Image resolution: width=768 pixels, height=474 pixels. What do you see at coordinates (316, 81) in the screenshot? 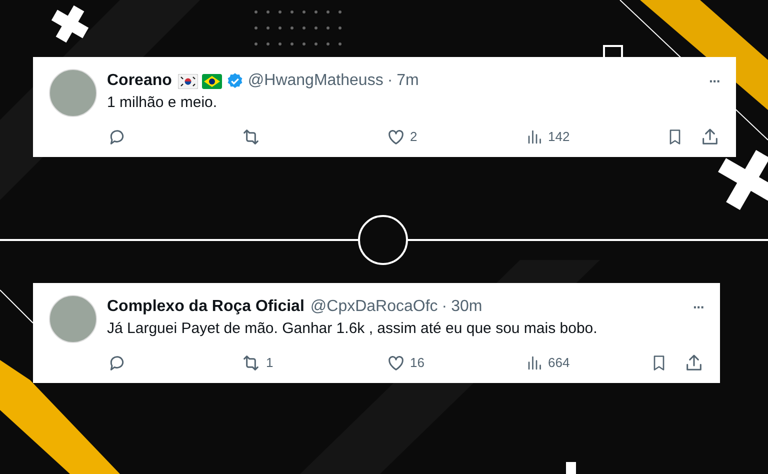
I see `user-handle: @HwangMatheuss` at bounding box center [316, 81].